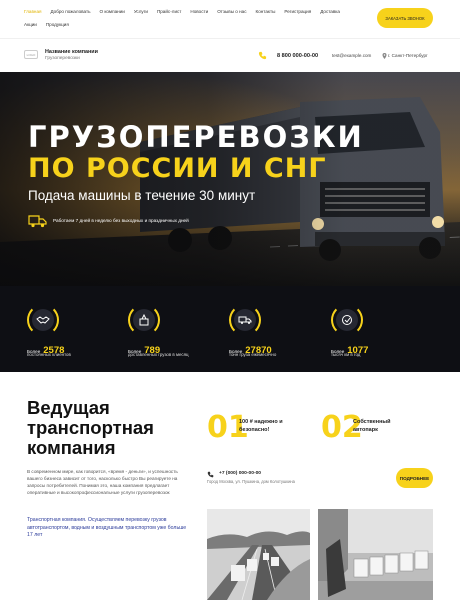 This screenshot has height=600, width=460. I want to click on header-email: test@example.com, so click(351, 55).